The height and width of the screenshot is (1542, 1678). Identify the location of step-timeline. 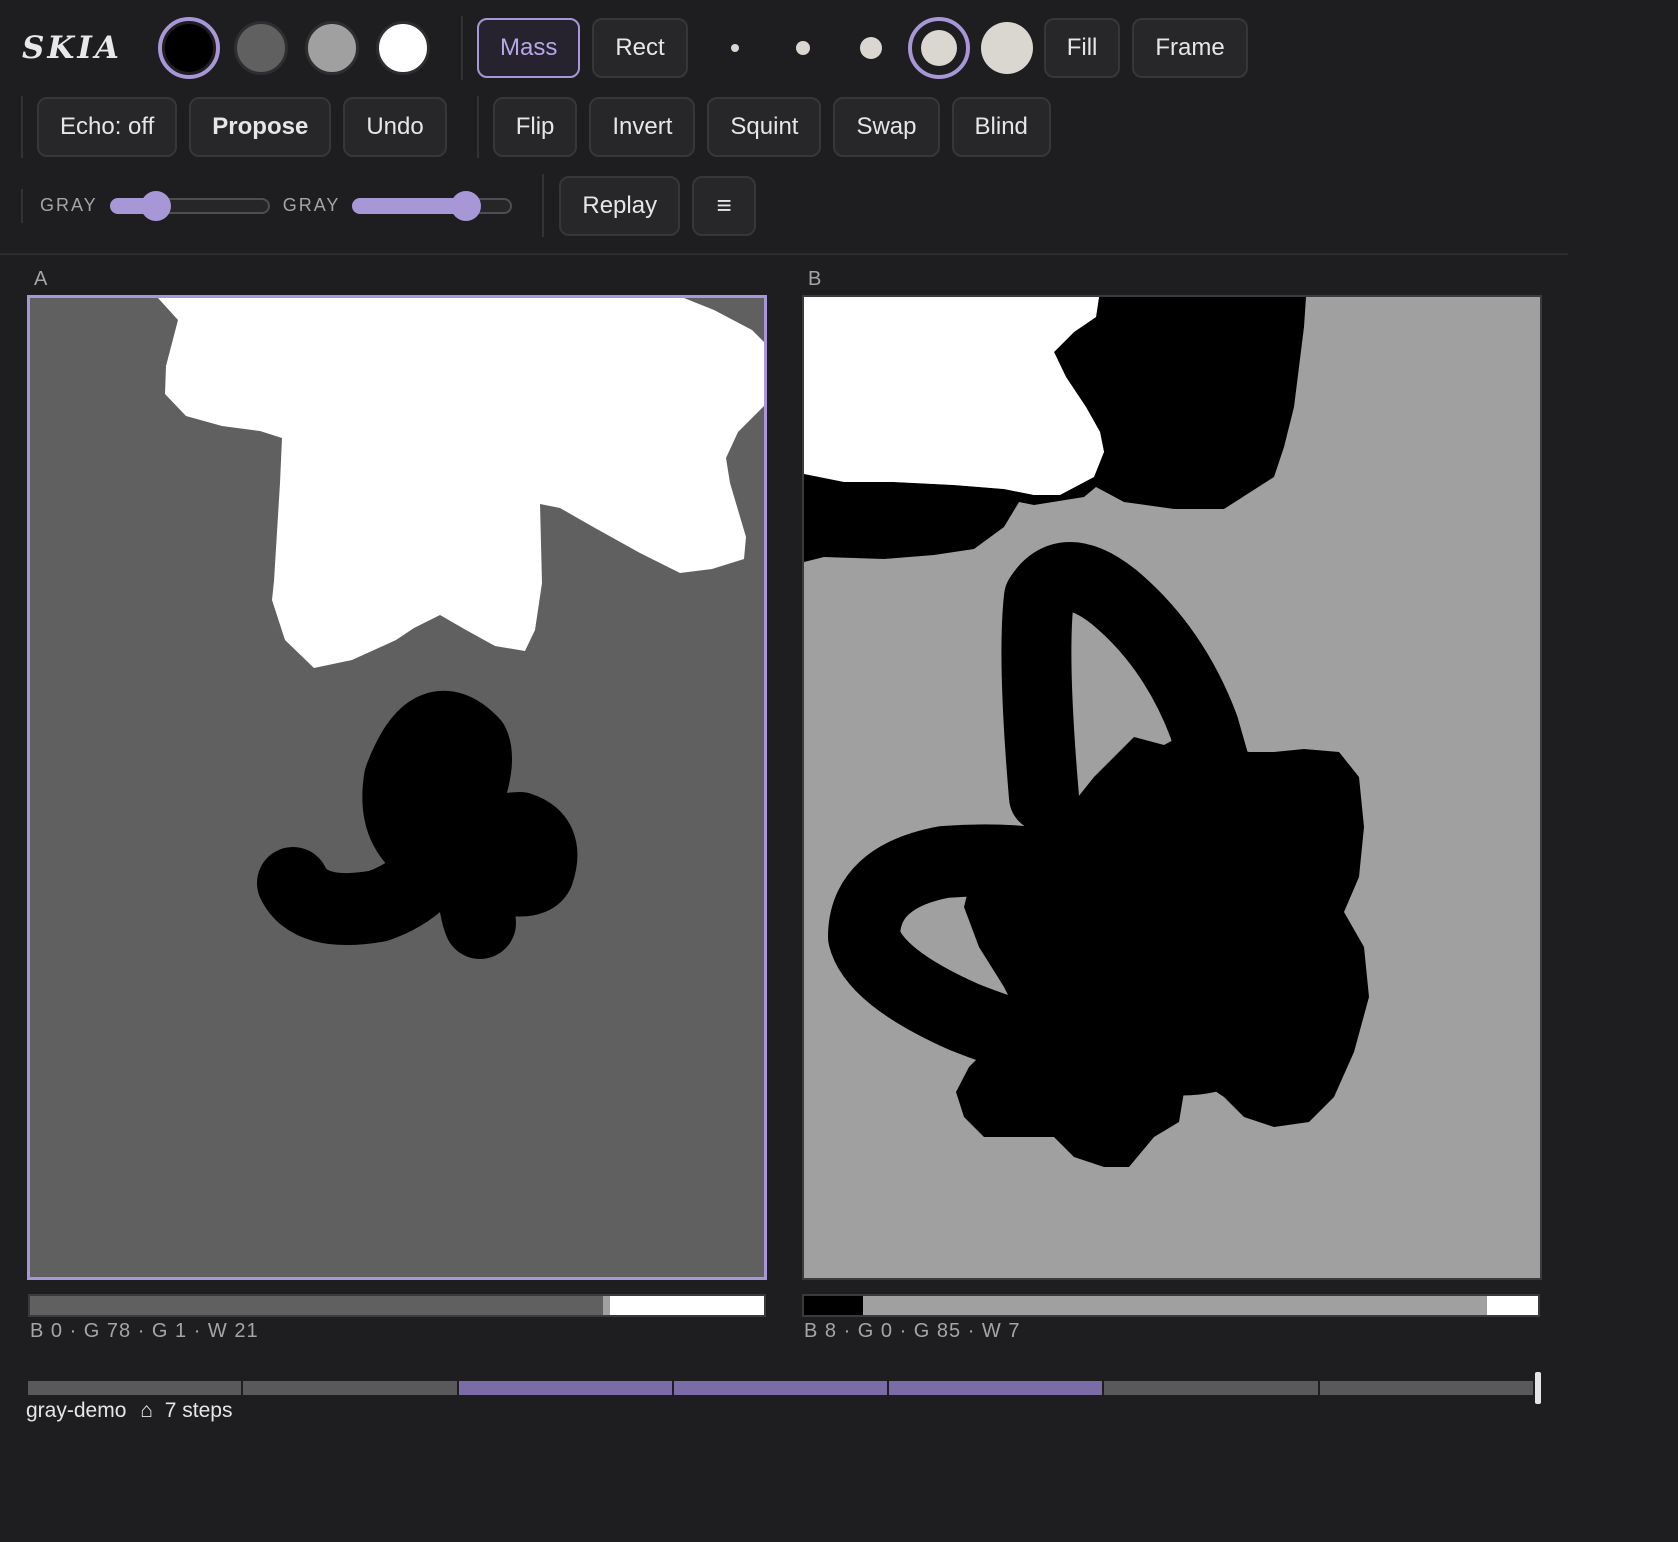
(784, 1388).